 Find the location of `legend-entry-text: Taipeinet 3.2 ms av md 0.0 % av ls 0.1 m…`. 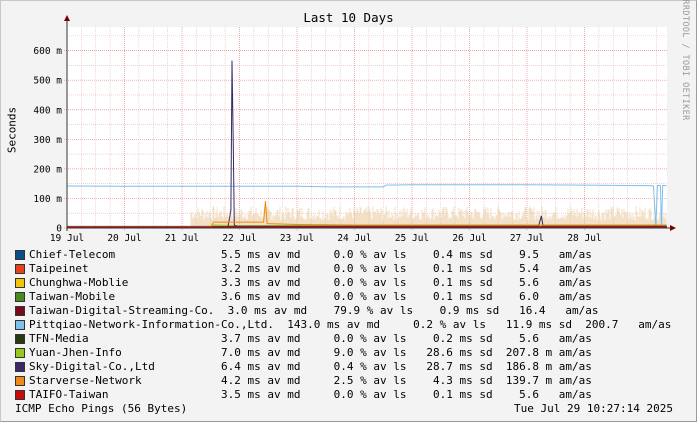

legend-entry-text: Taipeinet 3.2 ms av md 0.0 % av ls 0.1 m… is located at coordinates (310, 268).